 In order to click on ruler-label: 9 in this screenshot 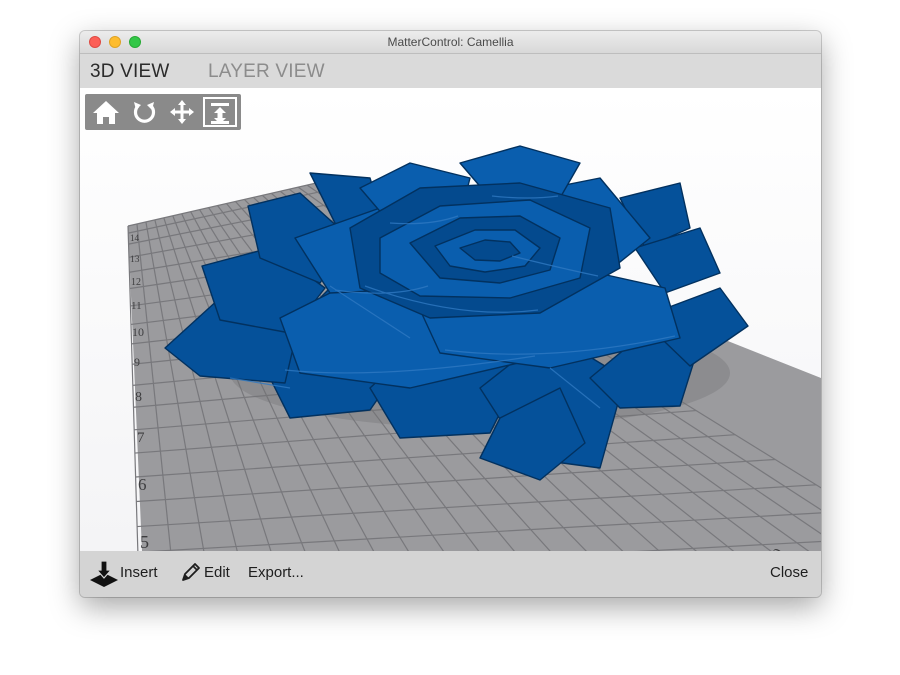, I will do `click(137, 362)`.